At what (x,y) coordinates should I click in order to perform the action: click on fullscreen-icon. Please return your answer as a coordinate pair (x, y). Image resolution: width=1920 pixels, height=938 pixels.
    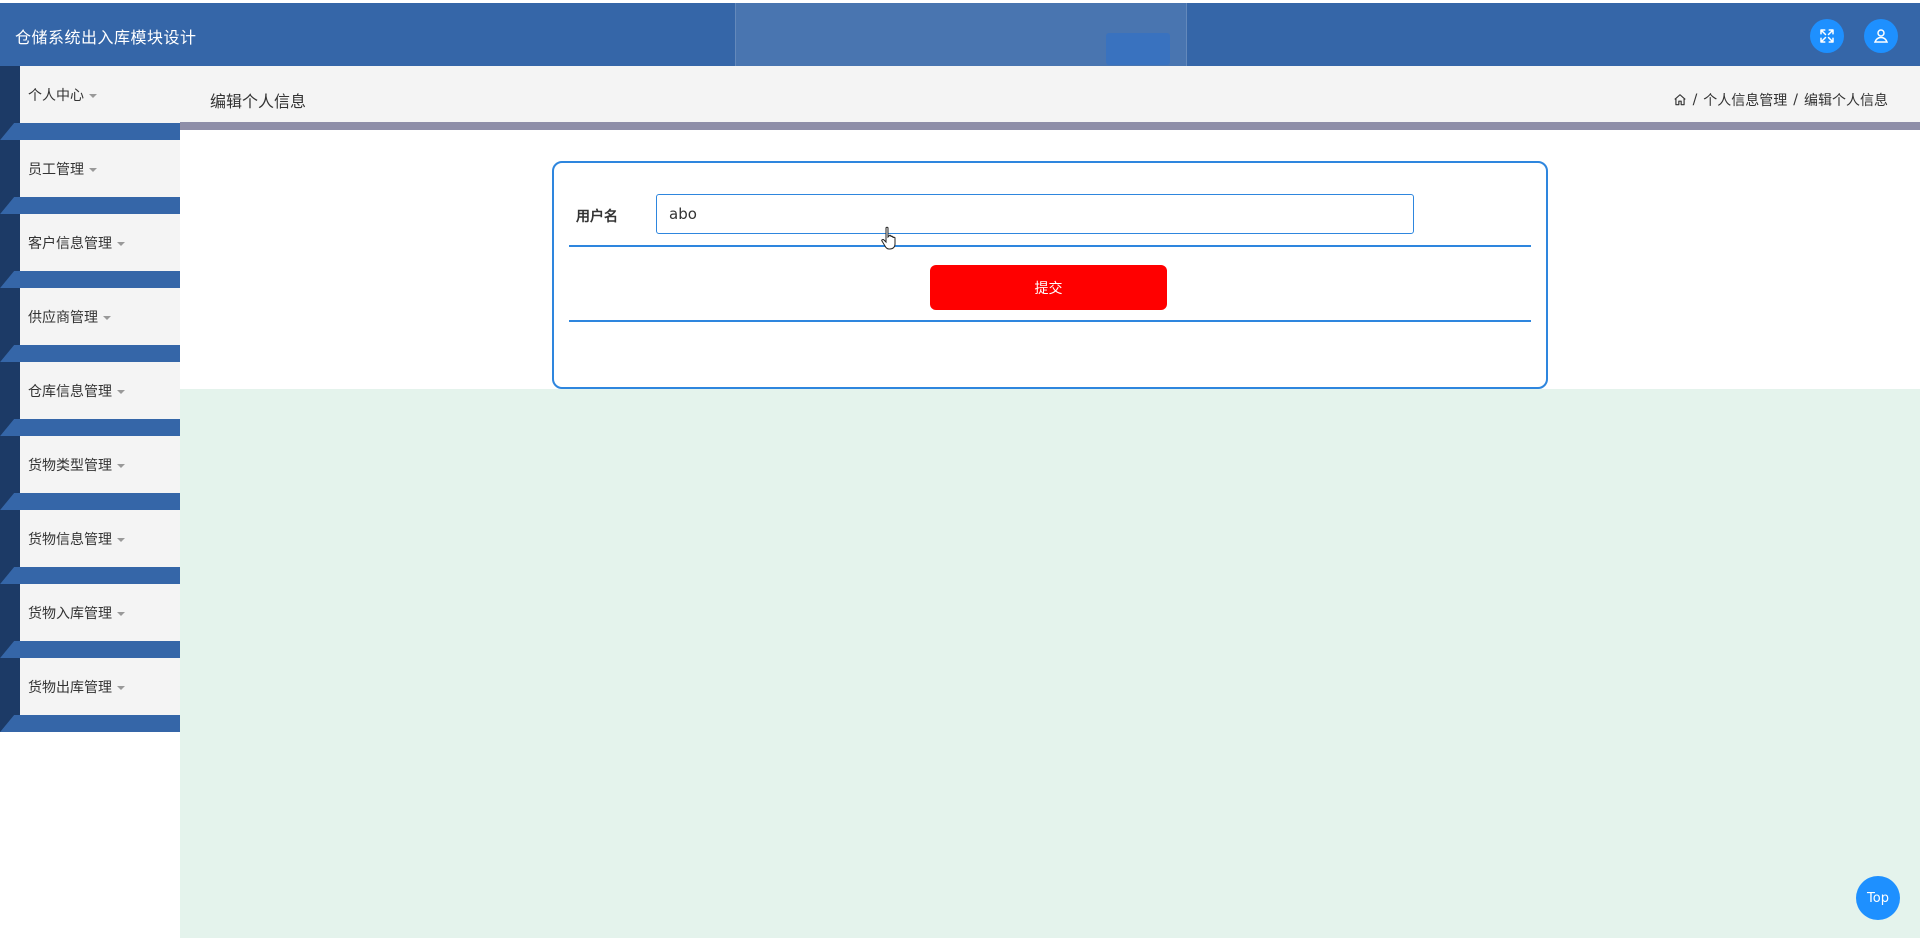
    Looking at the image, I should click on (1827, 36).